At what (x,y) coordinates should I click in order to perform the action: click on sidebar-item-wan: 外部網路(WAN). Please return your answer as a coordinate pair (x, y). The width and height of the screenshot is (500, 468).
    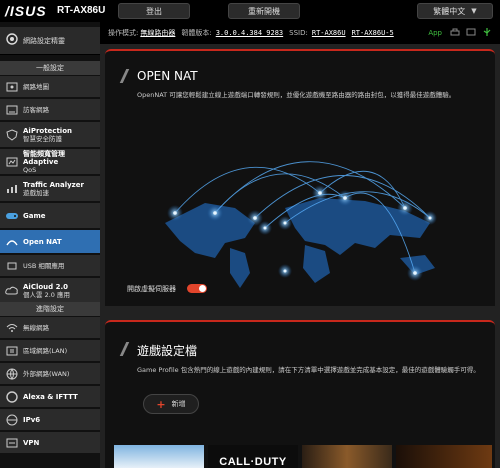
    Looking at the image, I should click on (50, 374).